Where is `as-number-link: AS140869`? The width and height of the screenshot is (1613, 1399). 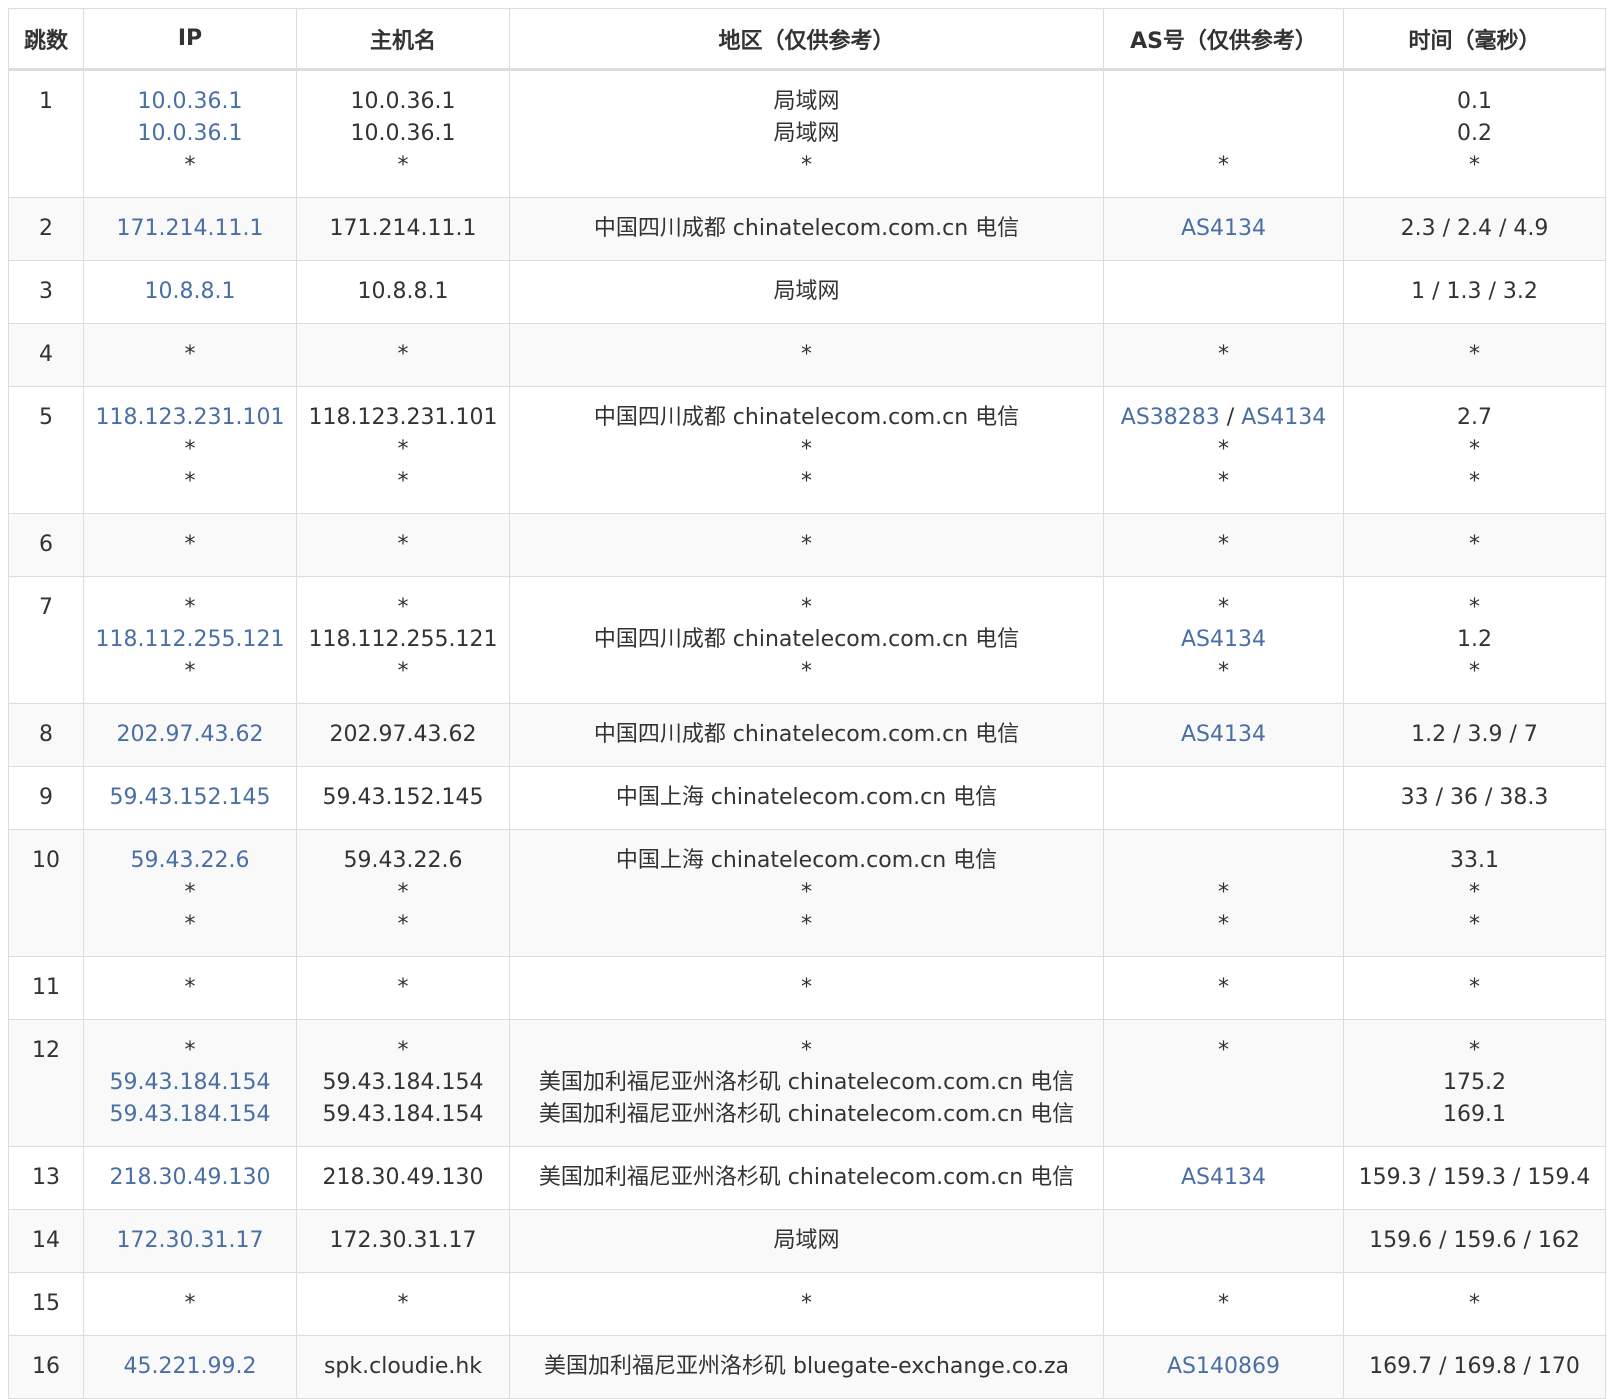 as-number-link: AS140869 is located at coordinates (1223, 1366).